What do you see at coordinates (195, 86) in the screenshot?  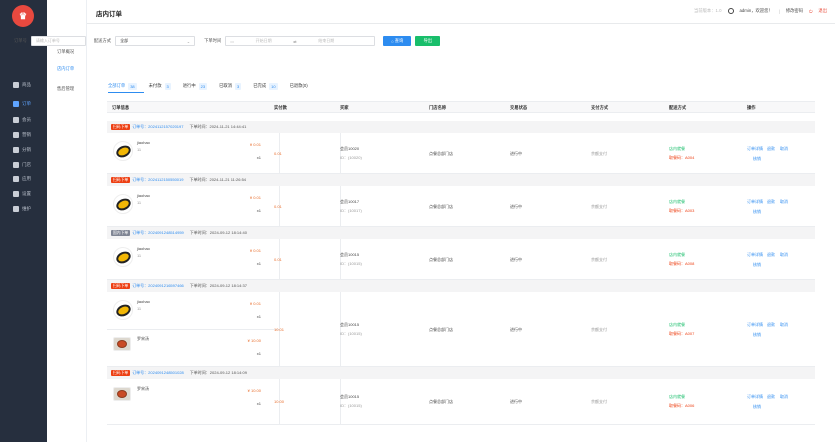 I see `tab-2: 进行中 23` at bounding box center [195, 86].